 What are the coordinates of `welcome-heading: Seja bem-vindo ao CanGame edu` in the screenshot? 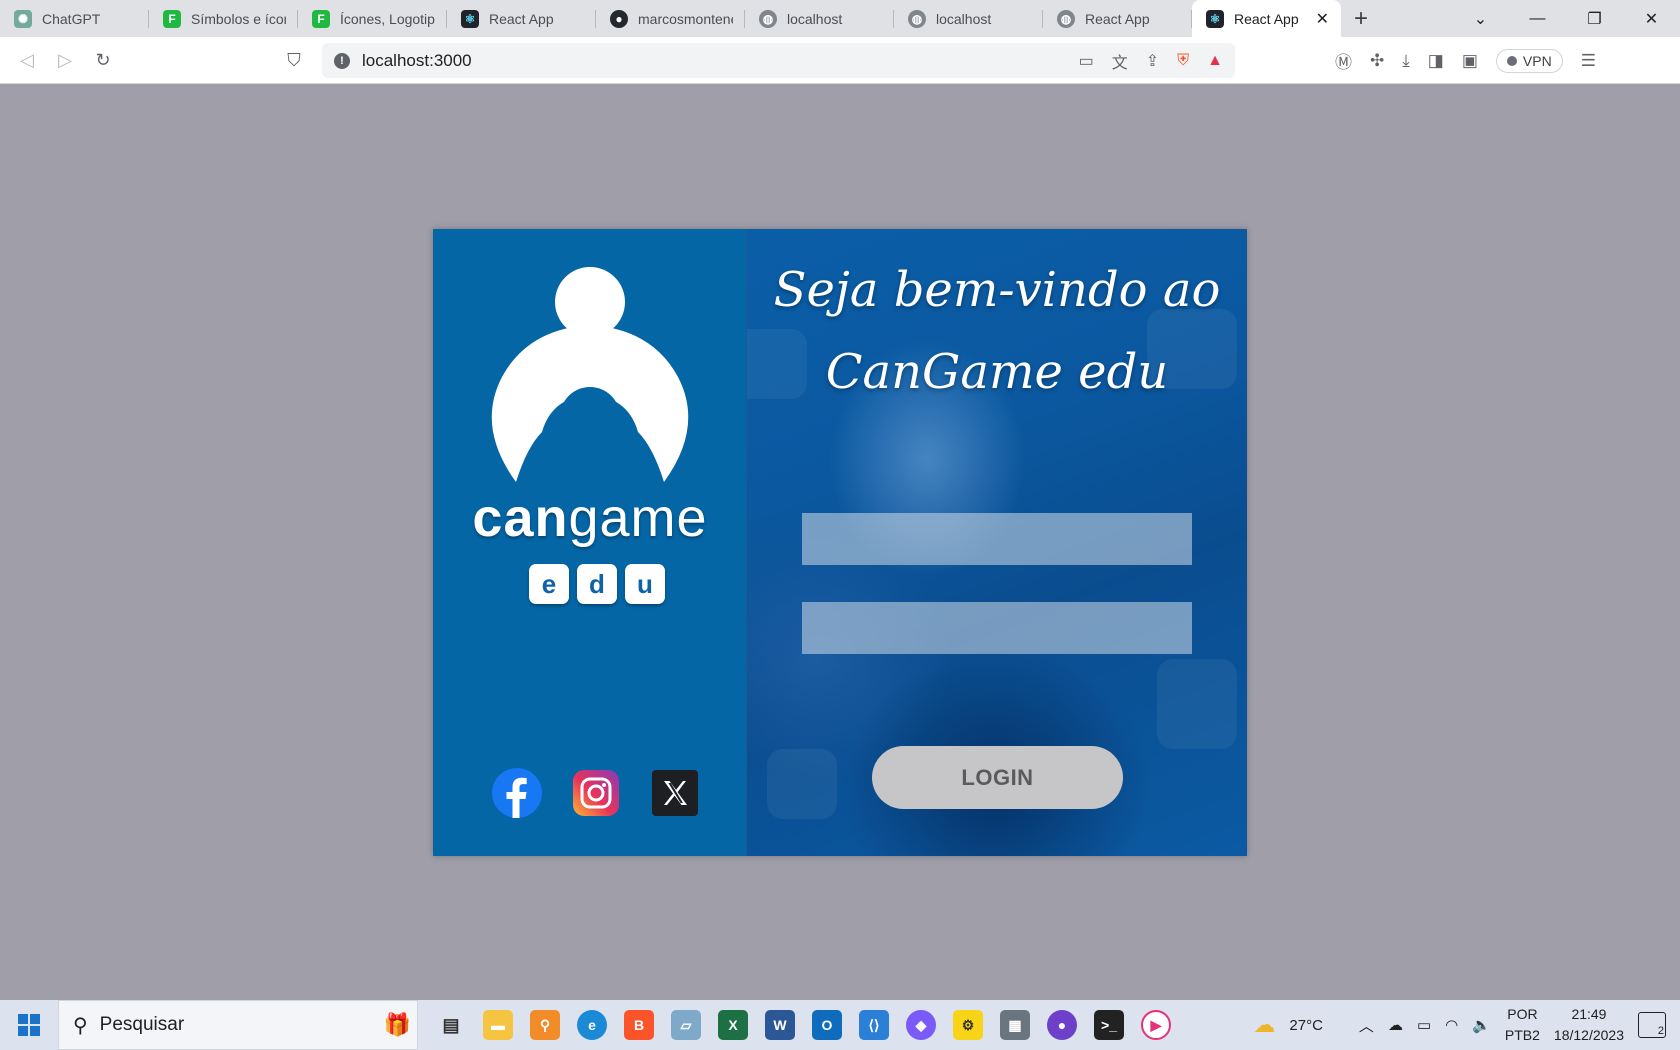 It's located at (997, 331).